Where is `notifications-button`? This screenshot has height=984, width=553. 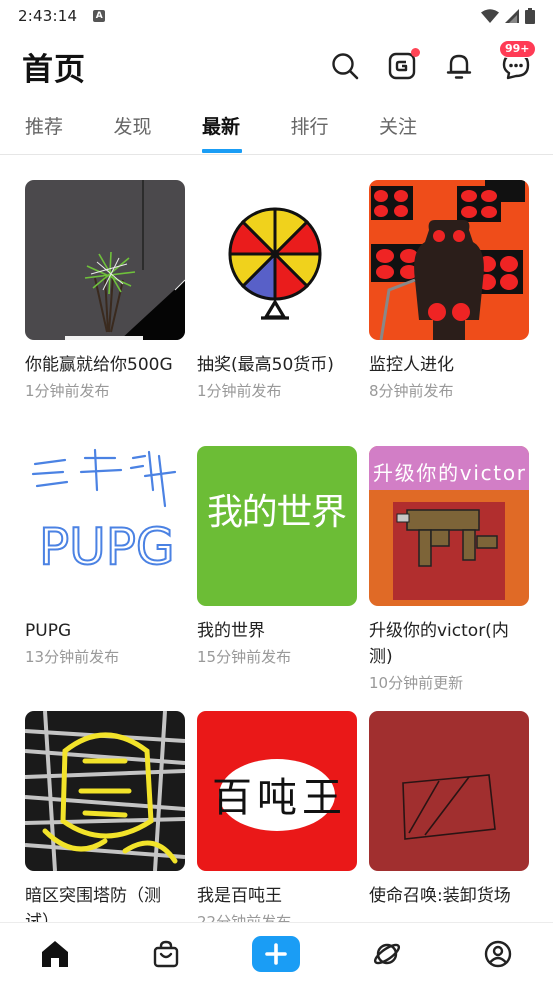 notifications-button is located at coordinates (459, 66).